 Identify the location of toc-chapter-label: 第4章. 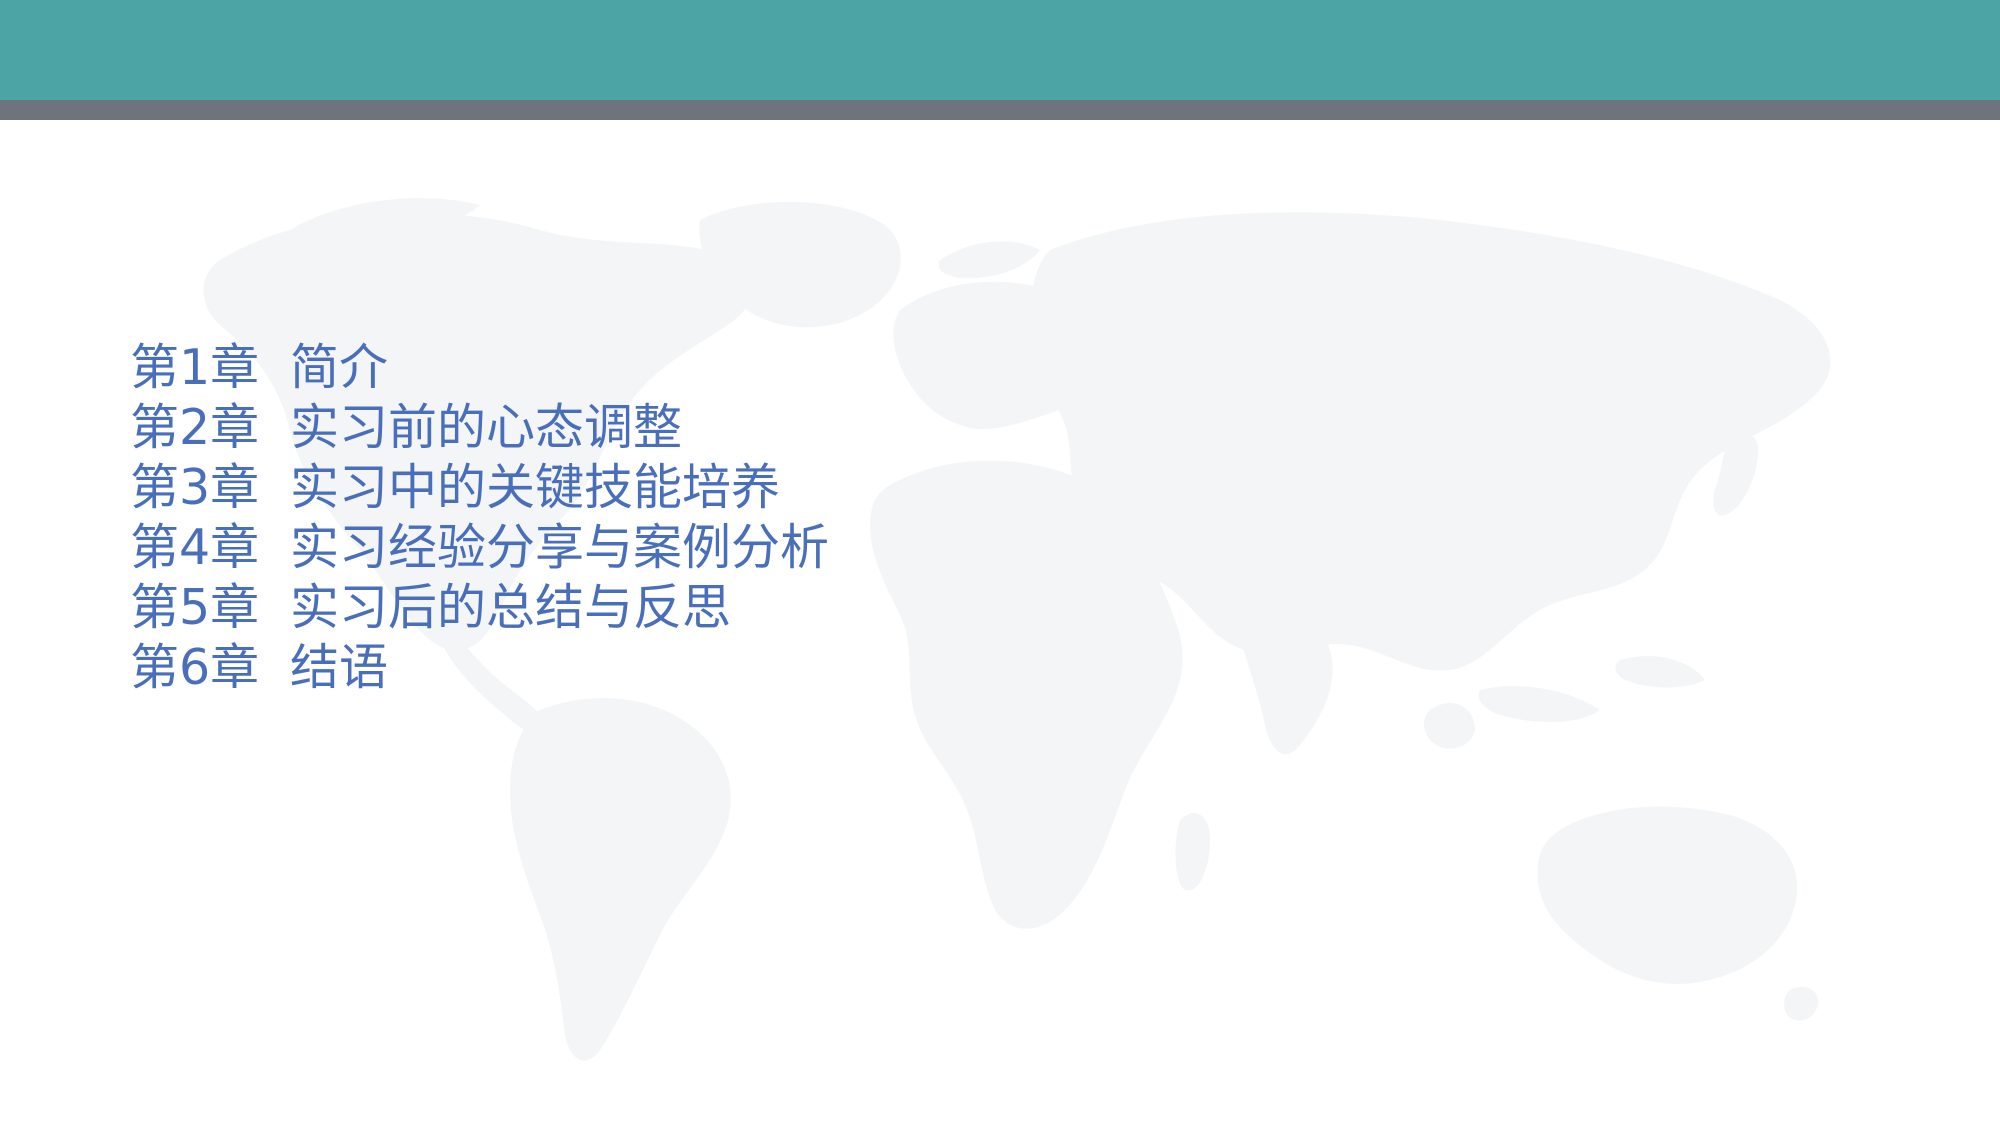
(195, 547).